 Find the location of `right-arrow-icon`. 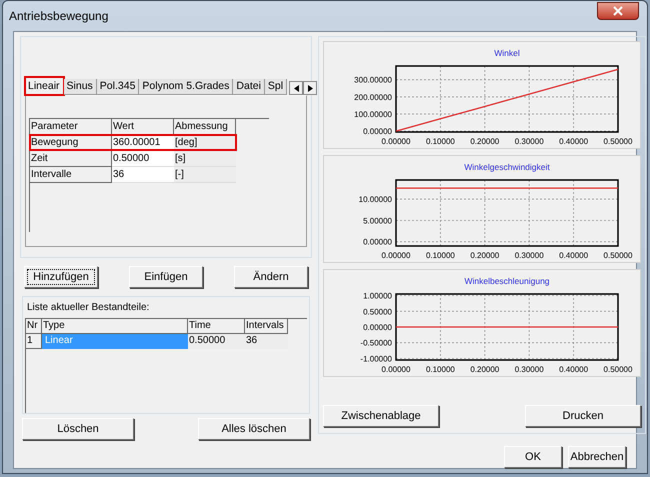

right-arrow-icon is located at coordinates (310, 88).